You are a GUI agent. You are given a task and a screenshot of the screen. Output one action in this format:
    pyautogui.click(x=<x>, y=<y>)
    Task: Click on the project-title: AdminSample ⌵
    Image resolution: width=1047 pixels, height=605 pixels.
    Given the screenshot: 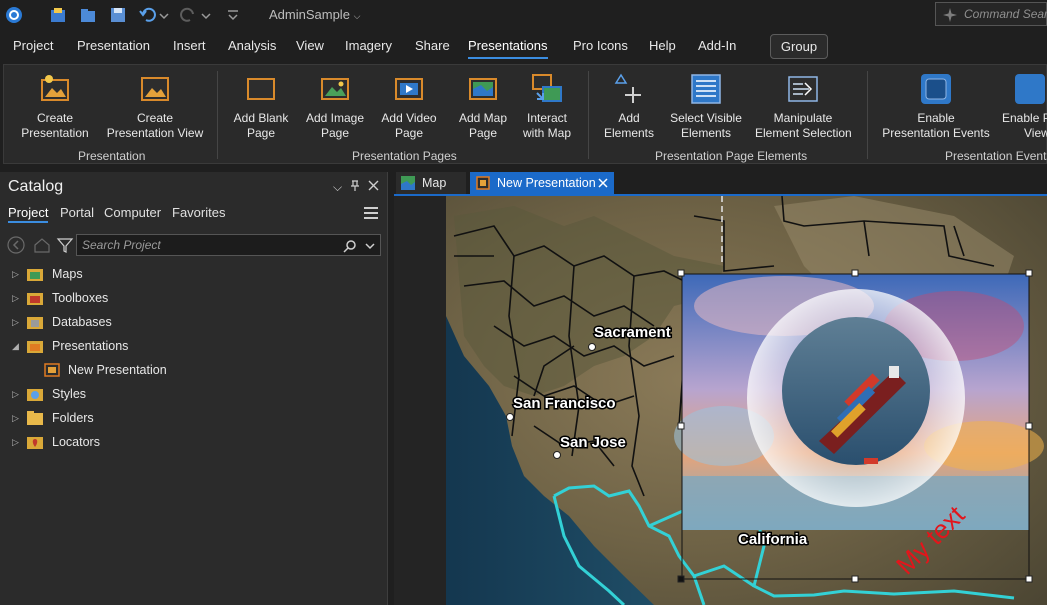 What is the action you would take?
    pyautogui.click(x=314, y=14)
    